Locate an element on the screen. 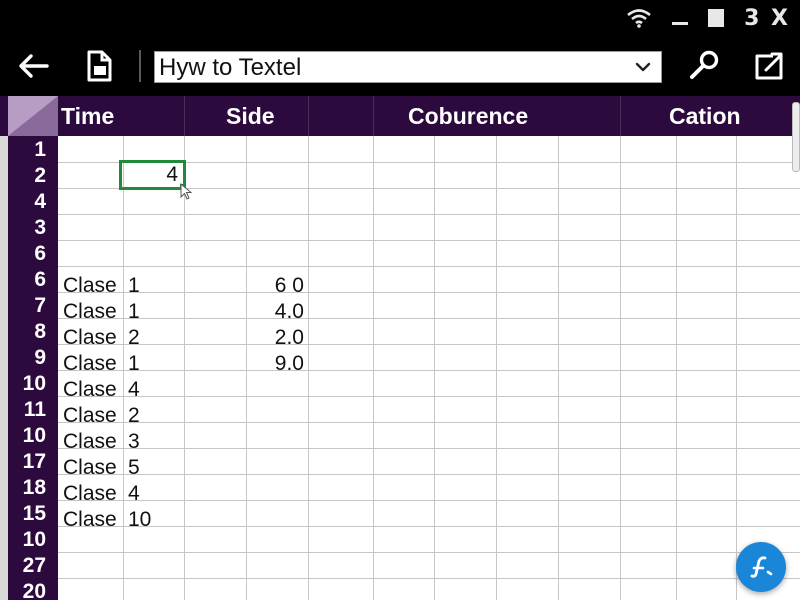  triangle-icon is located at coordinates (33, 116).